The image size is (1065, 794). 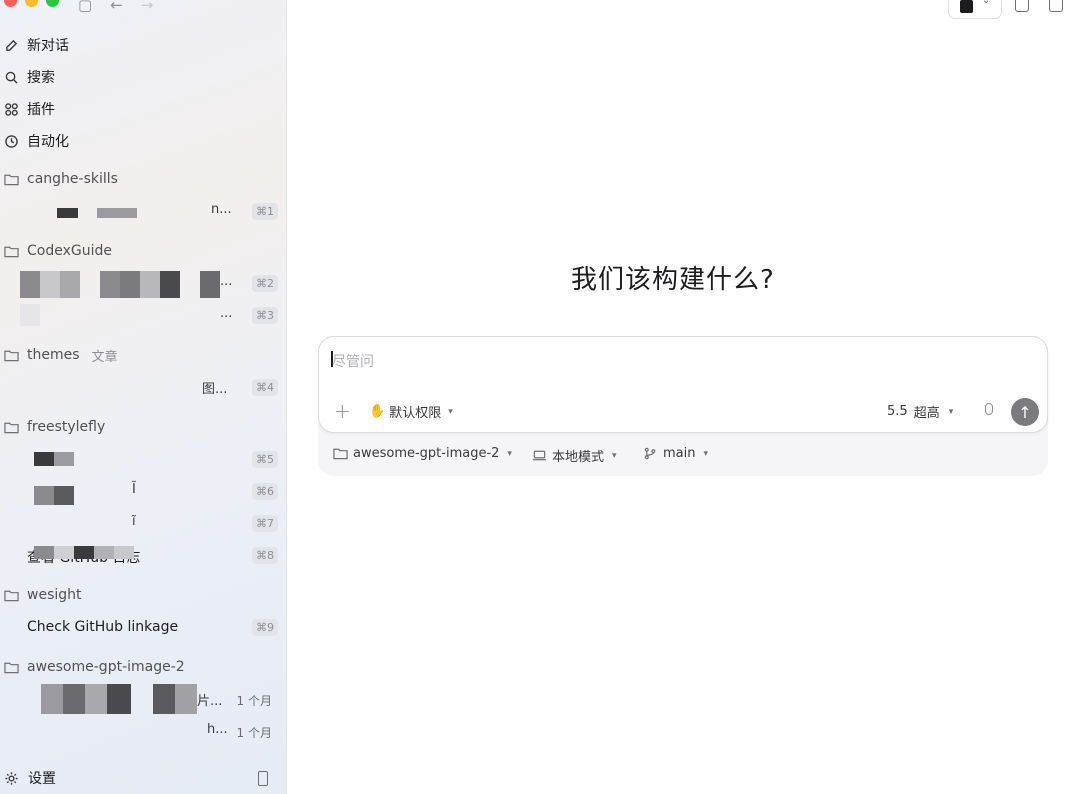 What do you see at coordinates (683, 384) in the screenshot?
I see `composer: 尽管问 + ✋ 默认权限 ▾ 5.5 超高 ▾ ↑` at bounding box center [683, 384].